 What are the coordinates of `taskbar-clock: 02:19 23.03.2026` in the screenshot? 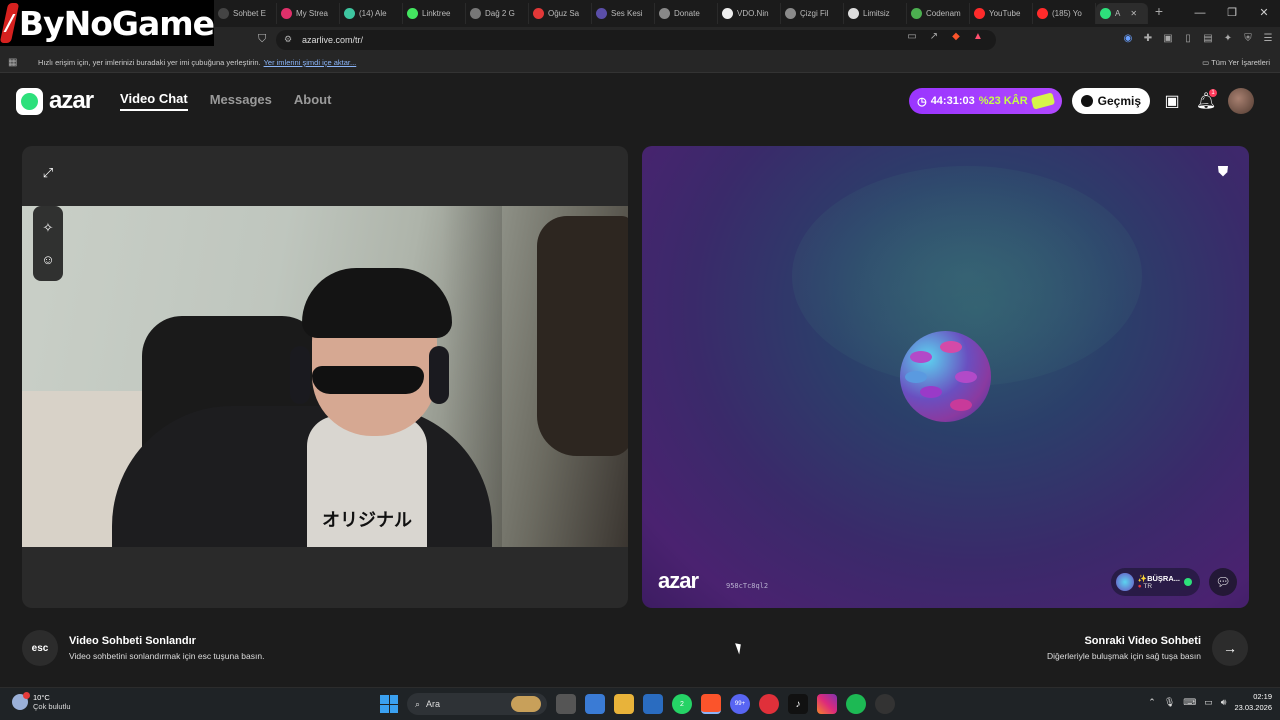 It's located at (1253, 702).